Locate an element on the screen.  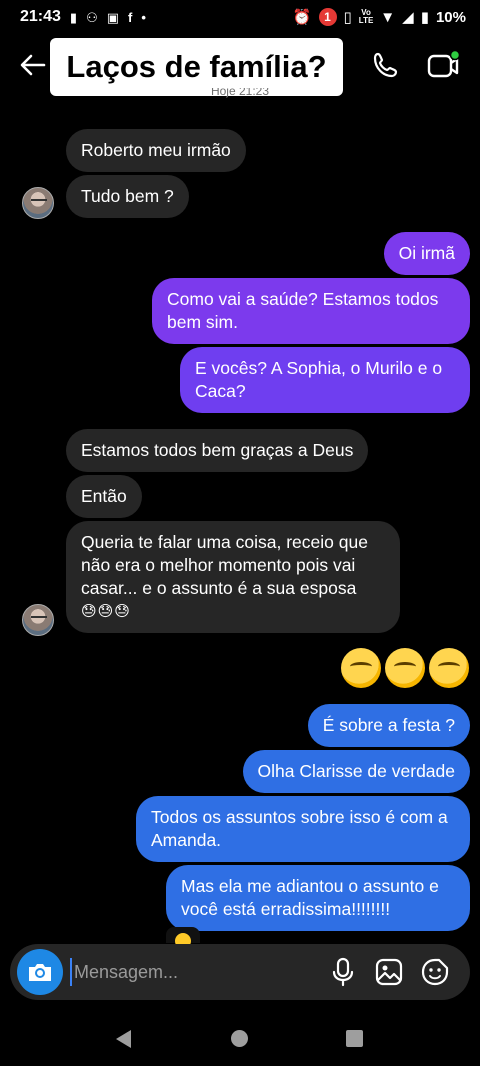
battery-level: 10% is located at coordinates (450, 17).